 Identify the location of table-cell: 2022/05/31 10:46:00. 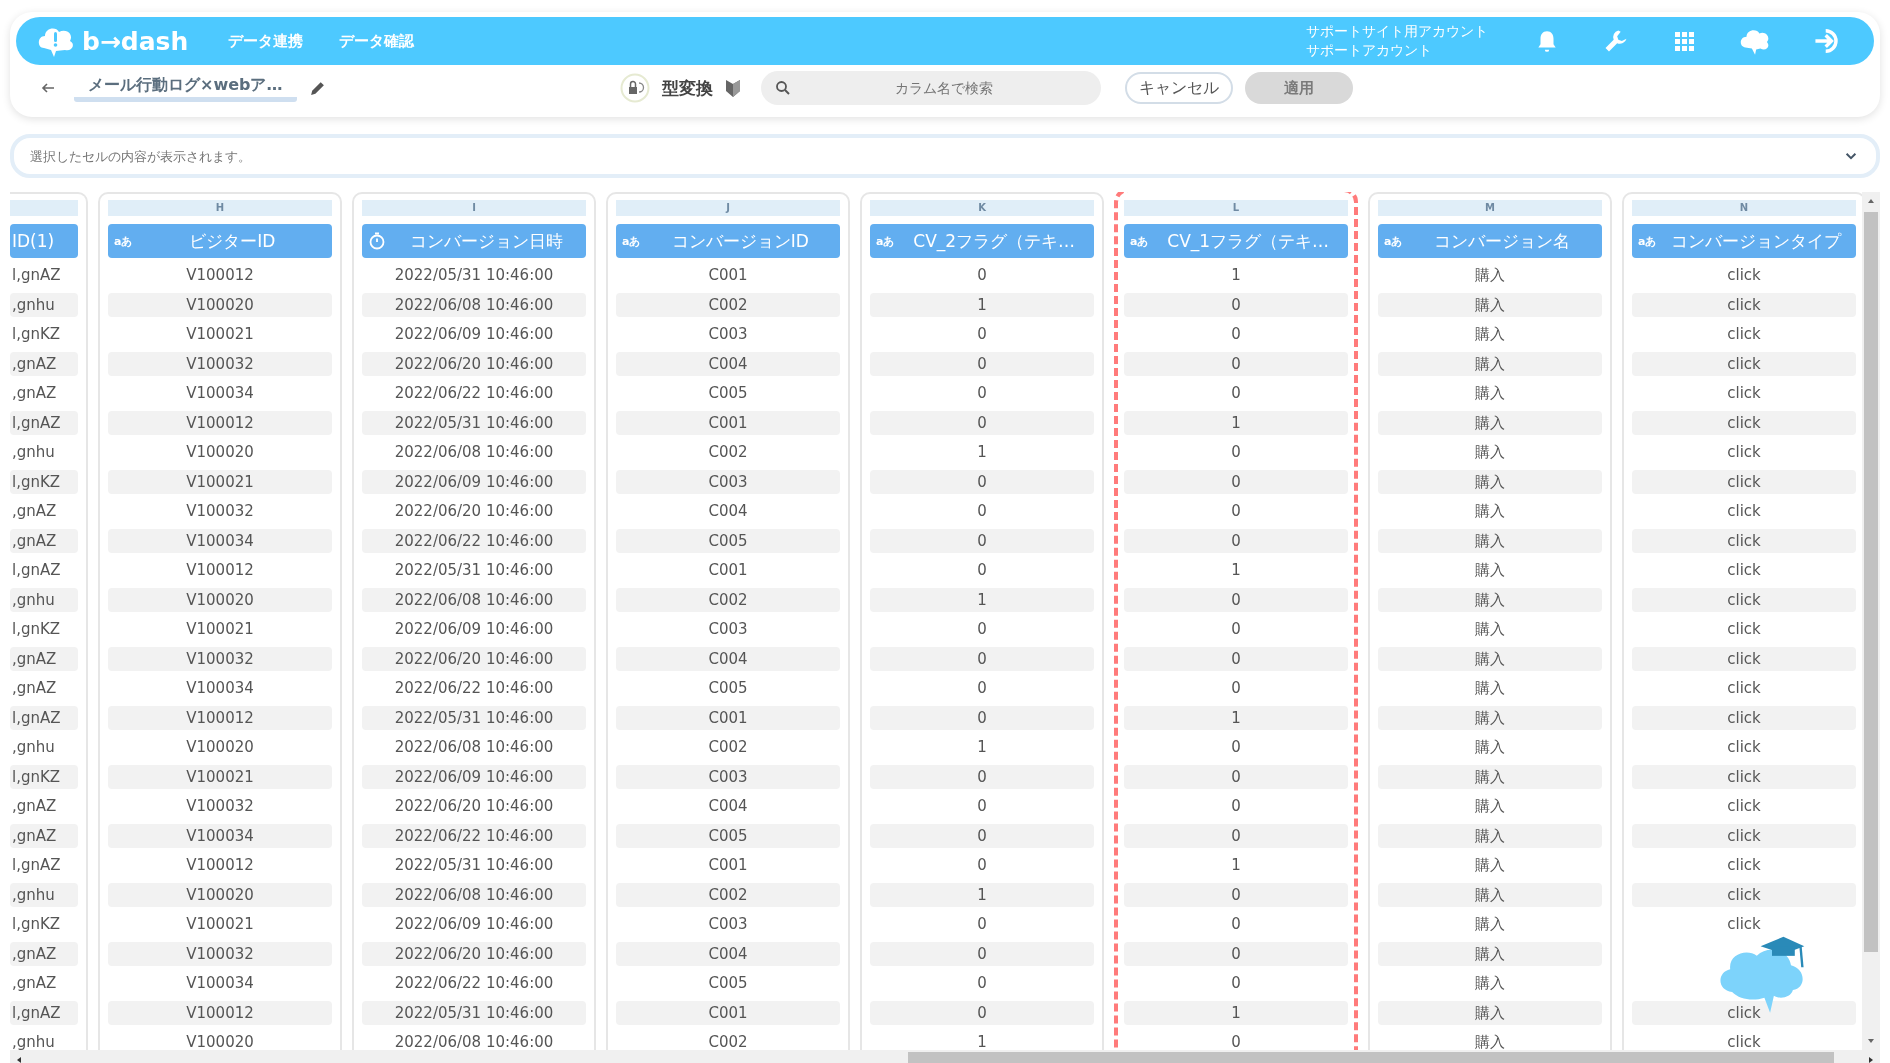
(474, 422).